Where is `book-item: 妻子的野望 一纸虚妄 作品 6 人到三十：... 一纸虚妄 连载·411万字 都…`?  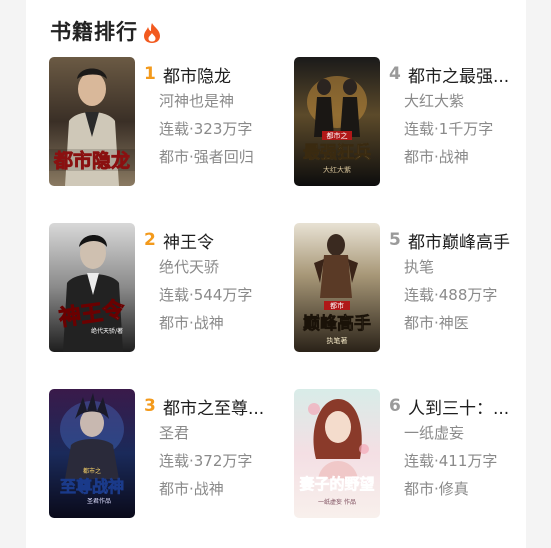 book-item: 妻子的野望 一纸虚妄 作品 6 人到三十：... 一纸虚妄 连载·411万字 都… is located at coordinates (411, 454).